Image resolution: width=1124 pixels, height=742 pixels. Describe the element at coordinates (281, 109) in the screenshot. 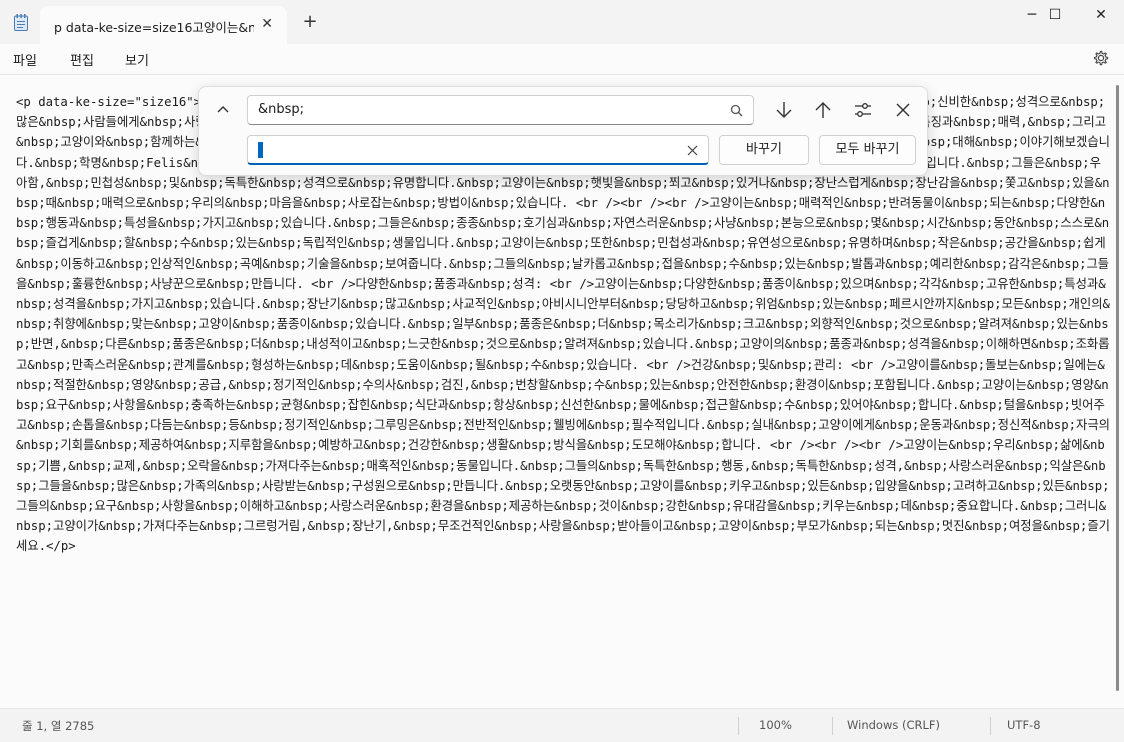

I see `find-input-value: &nbsp;` at that location.